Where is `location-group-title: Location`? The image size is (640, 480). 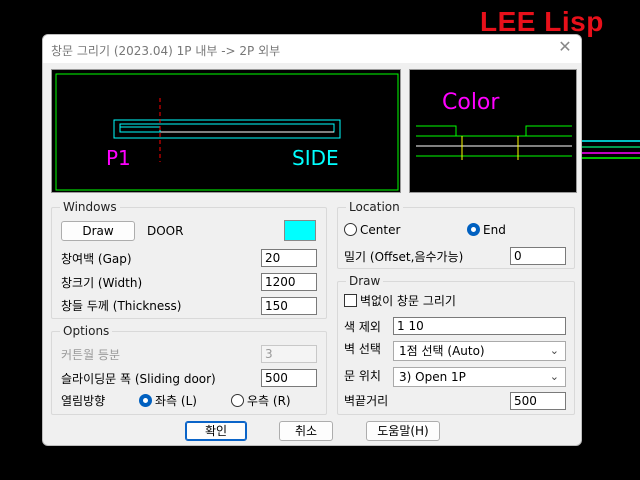
location-group-title: Location is located at coordinates (374, 207).